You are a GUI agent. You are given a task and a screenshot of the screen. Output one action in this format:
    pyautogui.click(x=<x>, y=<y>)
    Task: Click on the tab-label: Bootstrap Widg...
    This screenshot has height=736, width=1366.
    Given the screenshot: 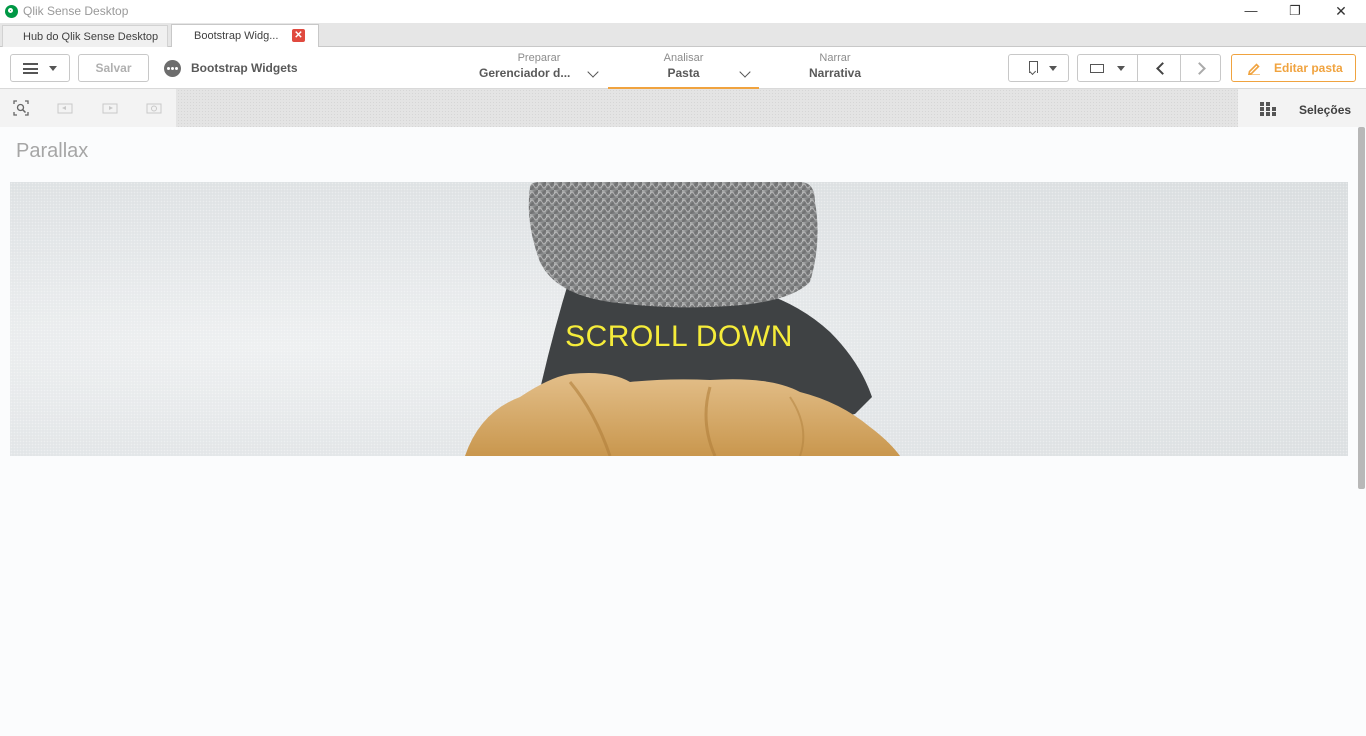 What is the action you would take?
    pyautogui.click(x=236, y=36)
    